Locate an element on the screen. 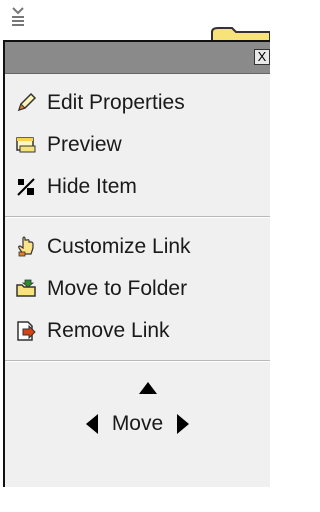 This screenshot has width=320, height=512. menu-item-move-to-folder: Move to Folder is located at coordinates (137, 289).